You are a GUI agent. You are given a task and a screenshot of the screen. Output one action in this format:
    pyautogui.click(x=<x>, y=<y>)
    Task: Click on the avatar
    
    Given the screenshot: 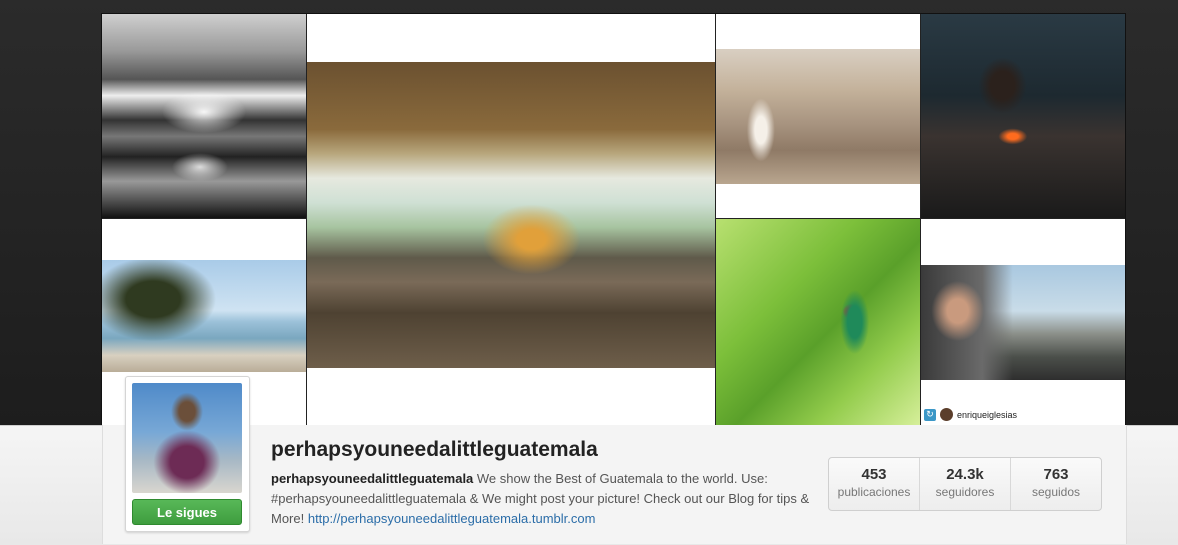 What is the action you would take?
    pyautogui.click(x=187, y=438)
    